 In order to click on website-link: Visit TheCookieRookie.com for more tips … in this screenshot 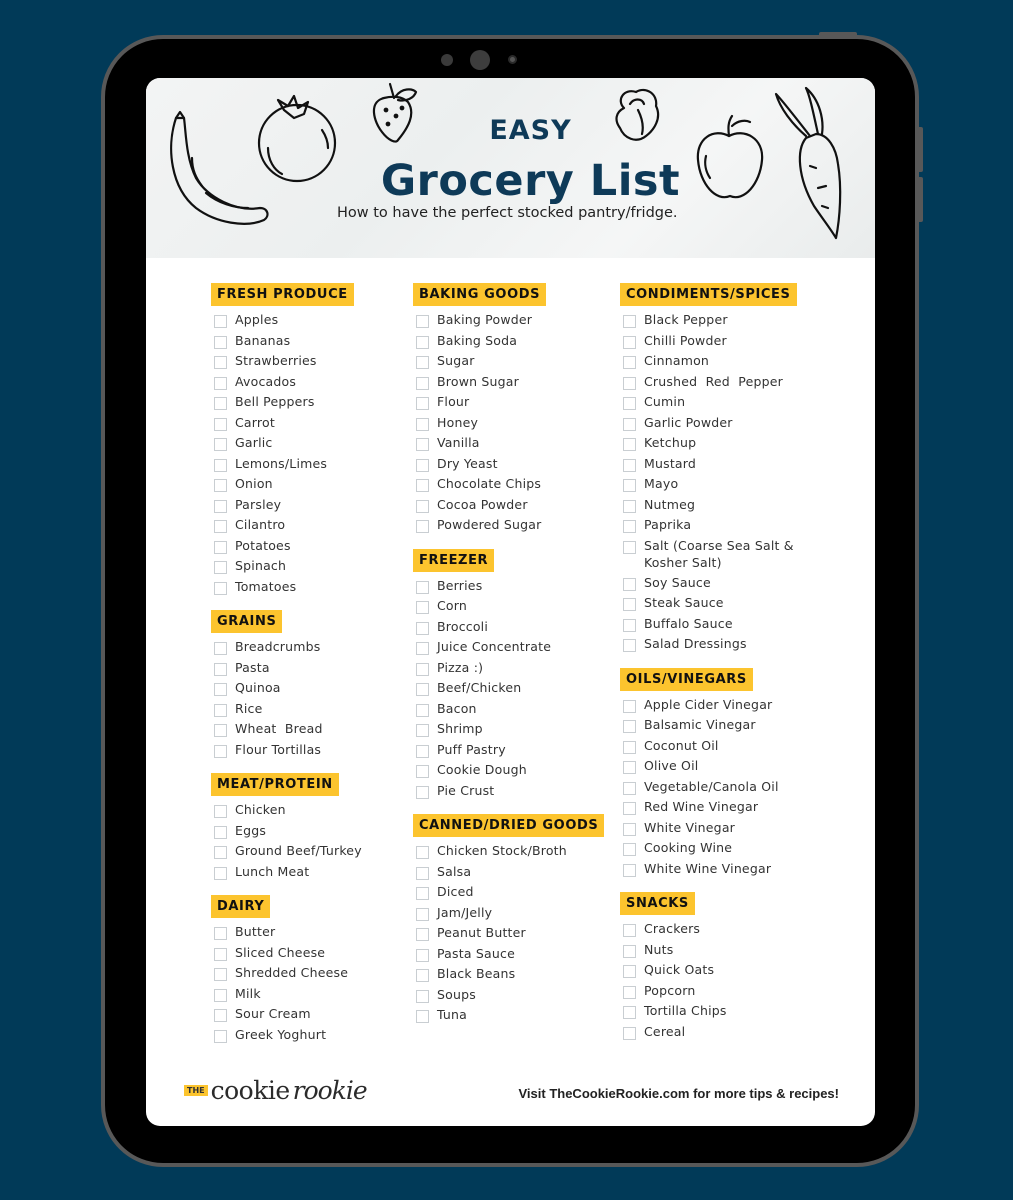, I will do `click(678, 1093)`.